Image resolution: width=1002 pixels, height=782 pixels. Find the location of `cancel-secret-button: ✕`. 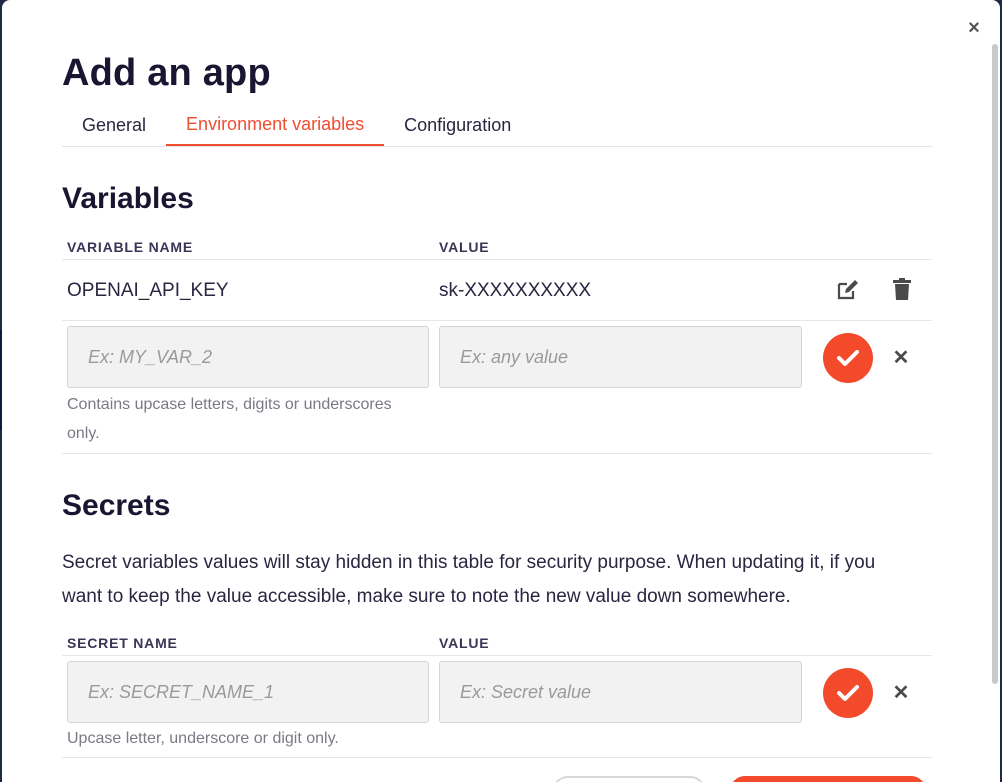

cancel-secret-button: ✕ is located at coordinates (901, 692).